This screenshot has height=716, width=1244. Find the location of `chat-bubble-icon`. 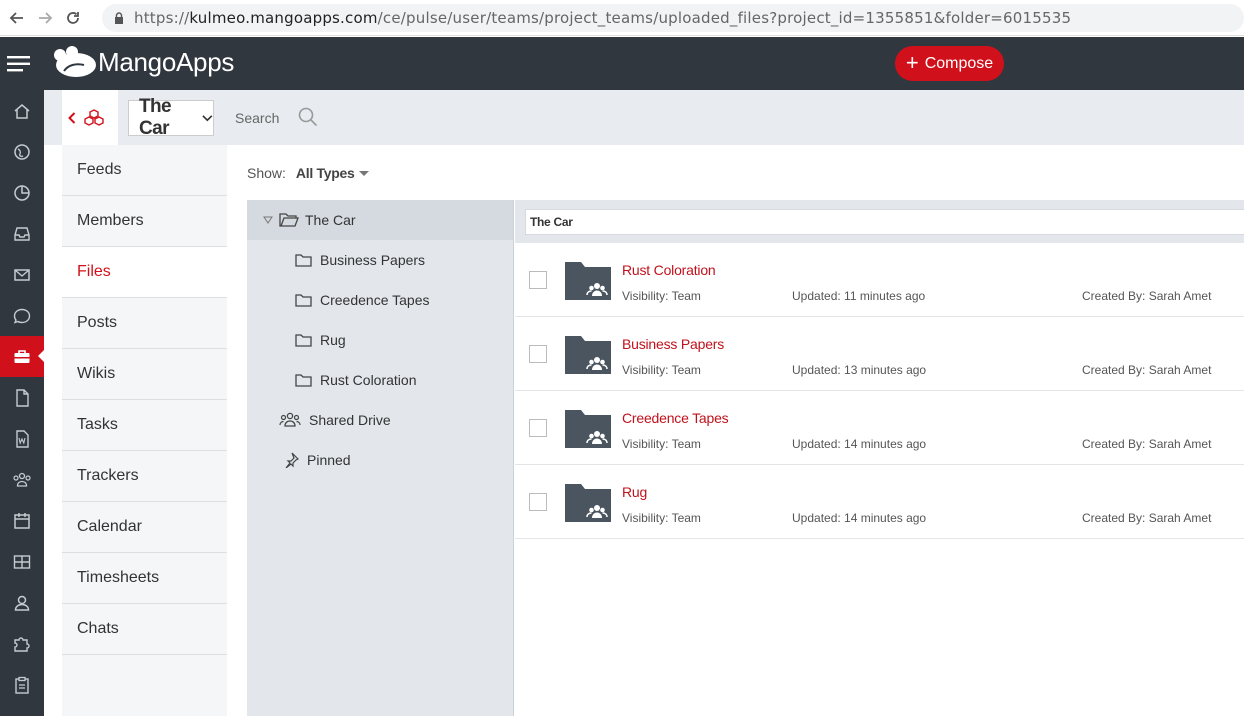

chat-bubble-icon is located at coordinates (22, 315).